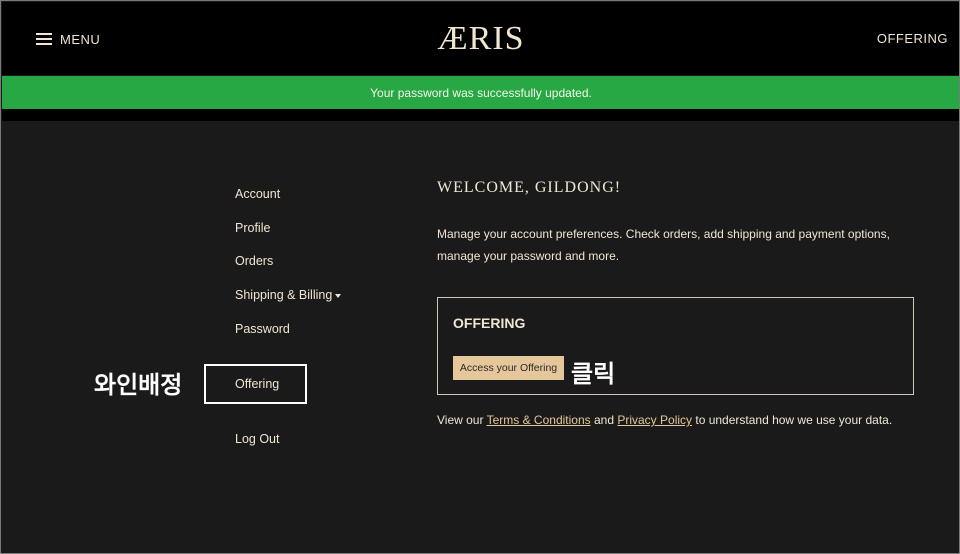 This screenshot has width=960, height=554. I want to click on sidebar-item-profile: Profile, so click(252, 228).